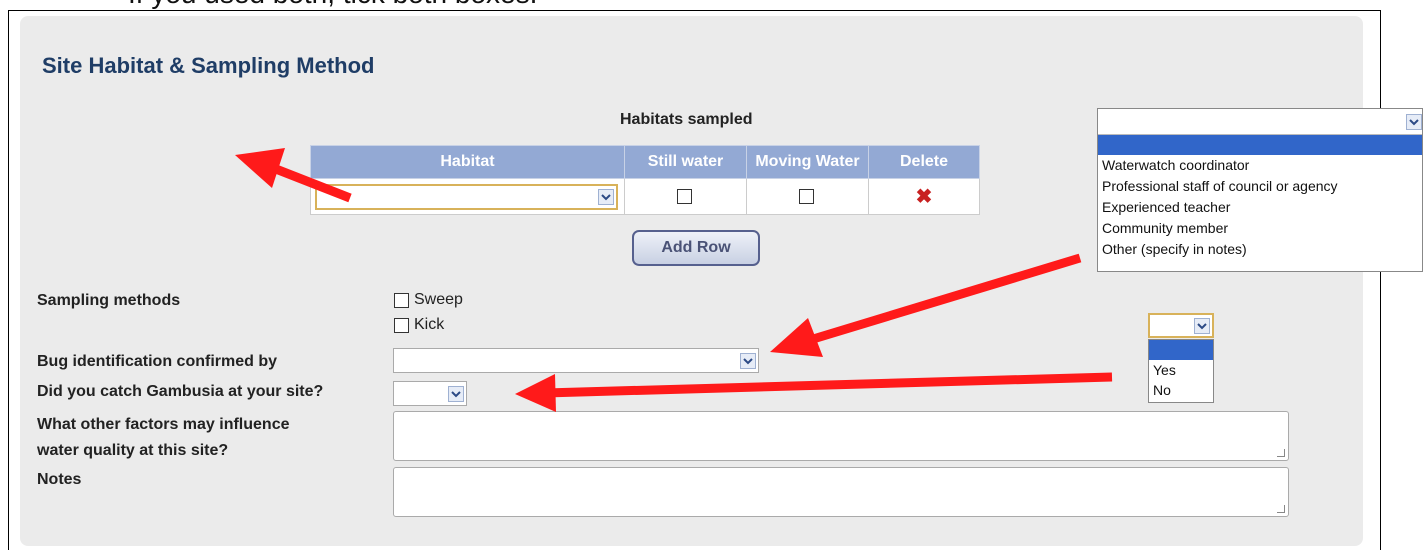 Image resolution: width=1423 pixels, height=550 pixels. Describe the element at coordinates (940, 300) in the screenshot. I see `arrow-to-bug-id` at that location.